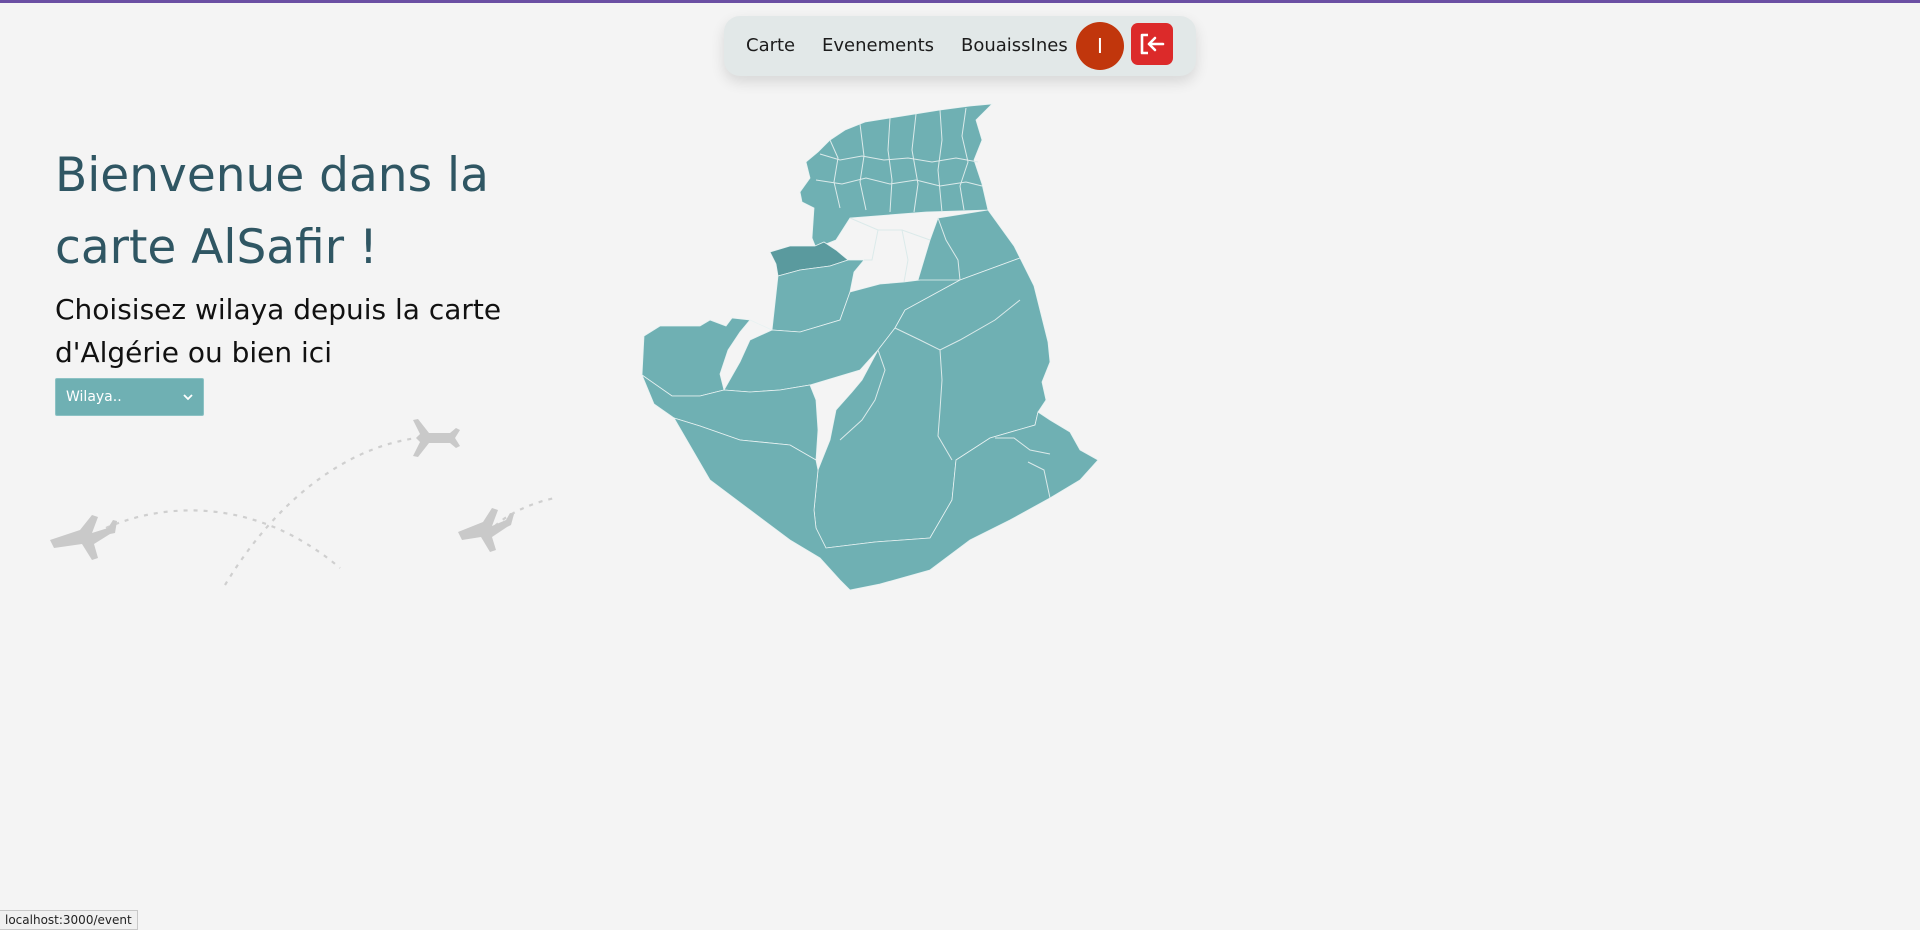  I want to click on main-navbar: Carte Evenements BouaissInes I, so click(960, 46).